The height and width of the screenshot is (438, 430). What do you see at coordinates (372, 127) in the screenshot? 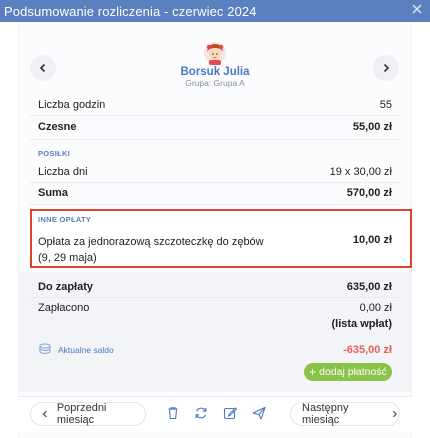
I see `tuition-value: 55,00 zł` at bounding box center [372, 127].